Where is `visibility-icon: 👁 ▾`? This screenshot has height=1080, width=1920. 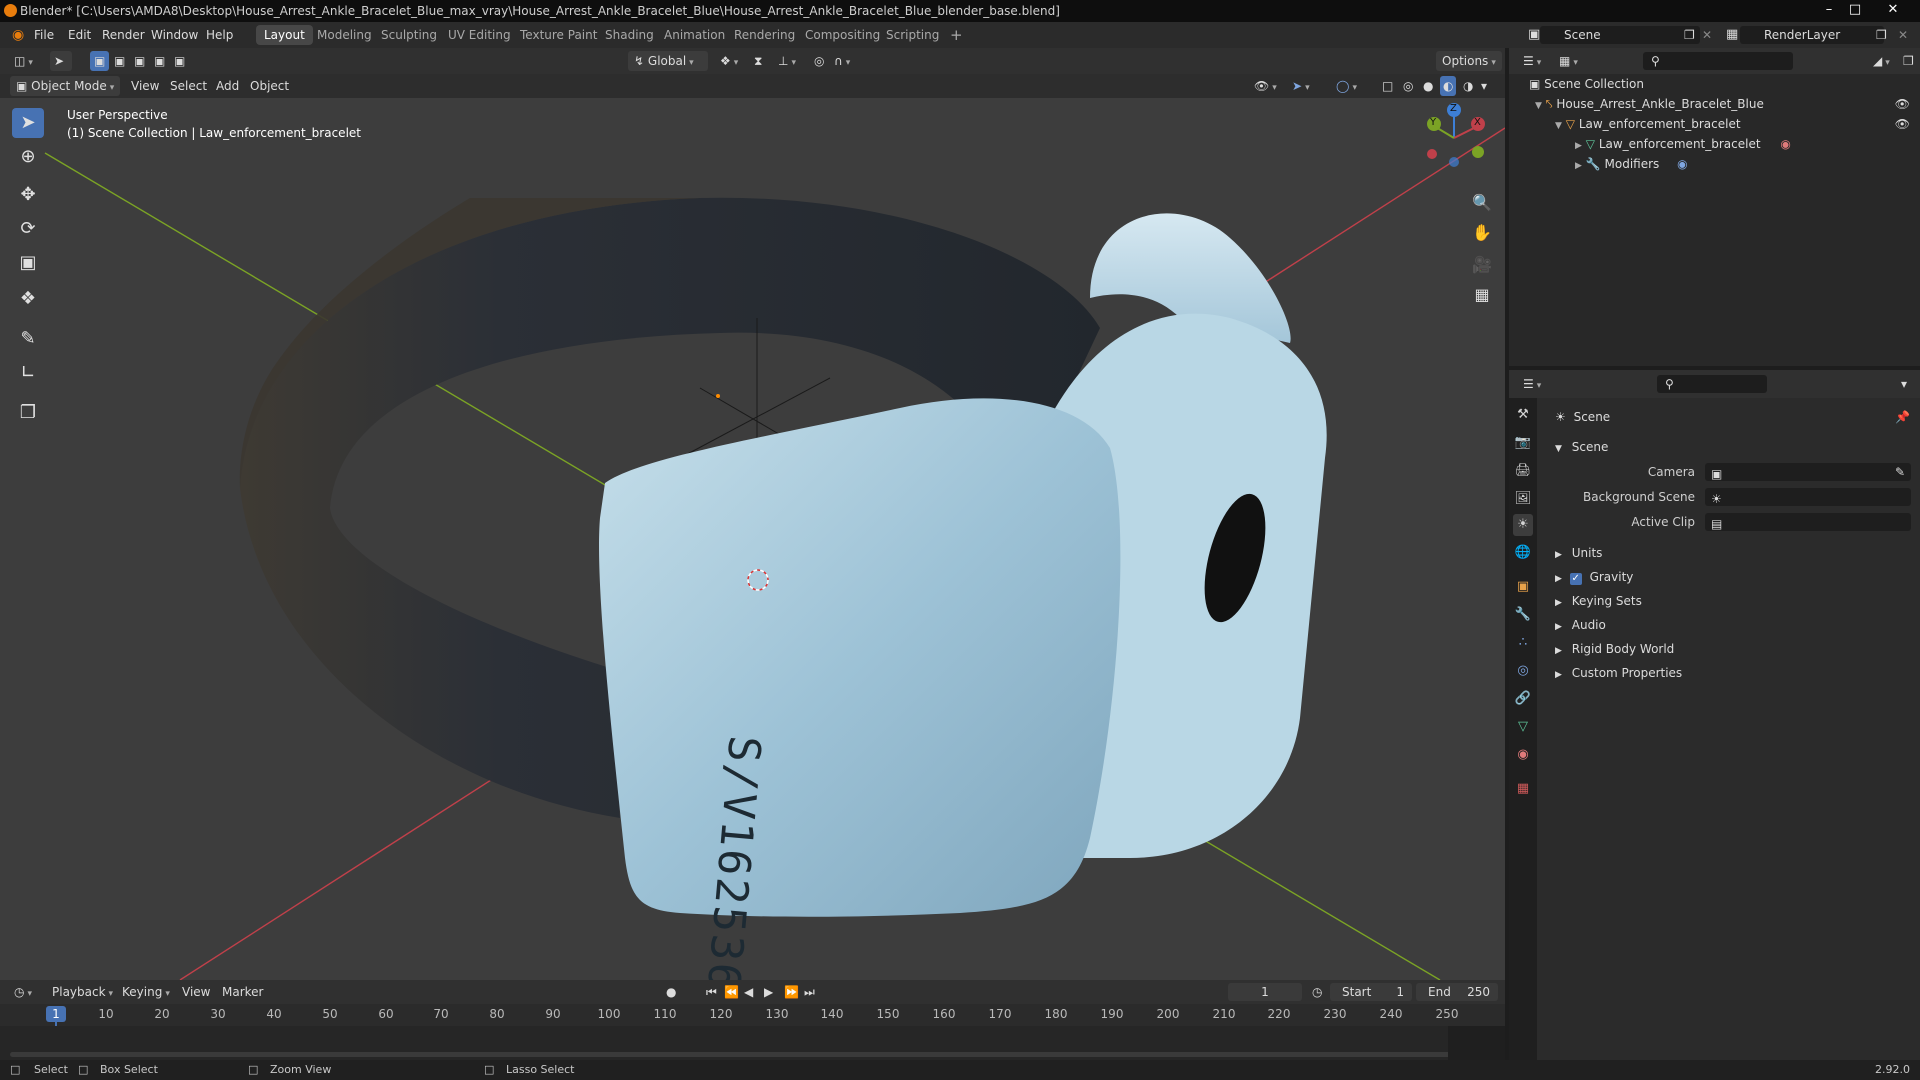
visibility-icon: 👁 ▾ is located at coordinates (1265, 86).